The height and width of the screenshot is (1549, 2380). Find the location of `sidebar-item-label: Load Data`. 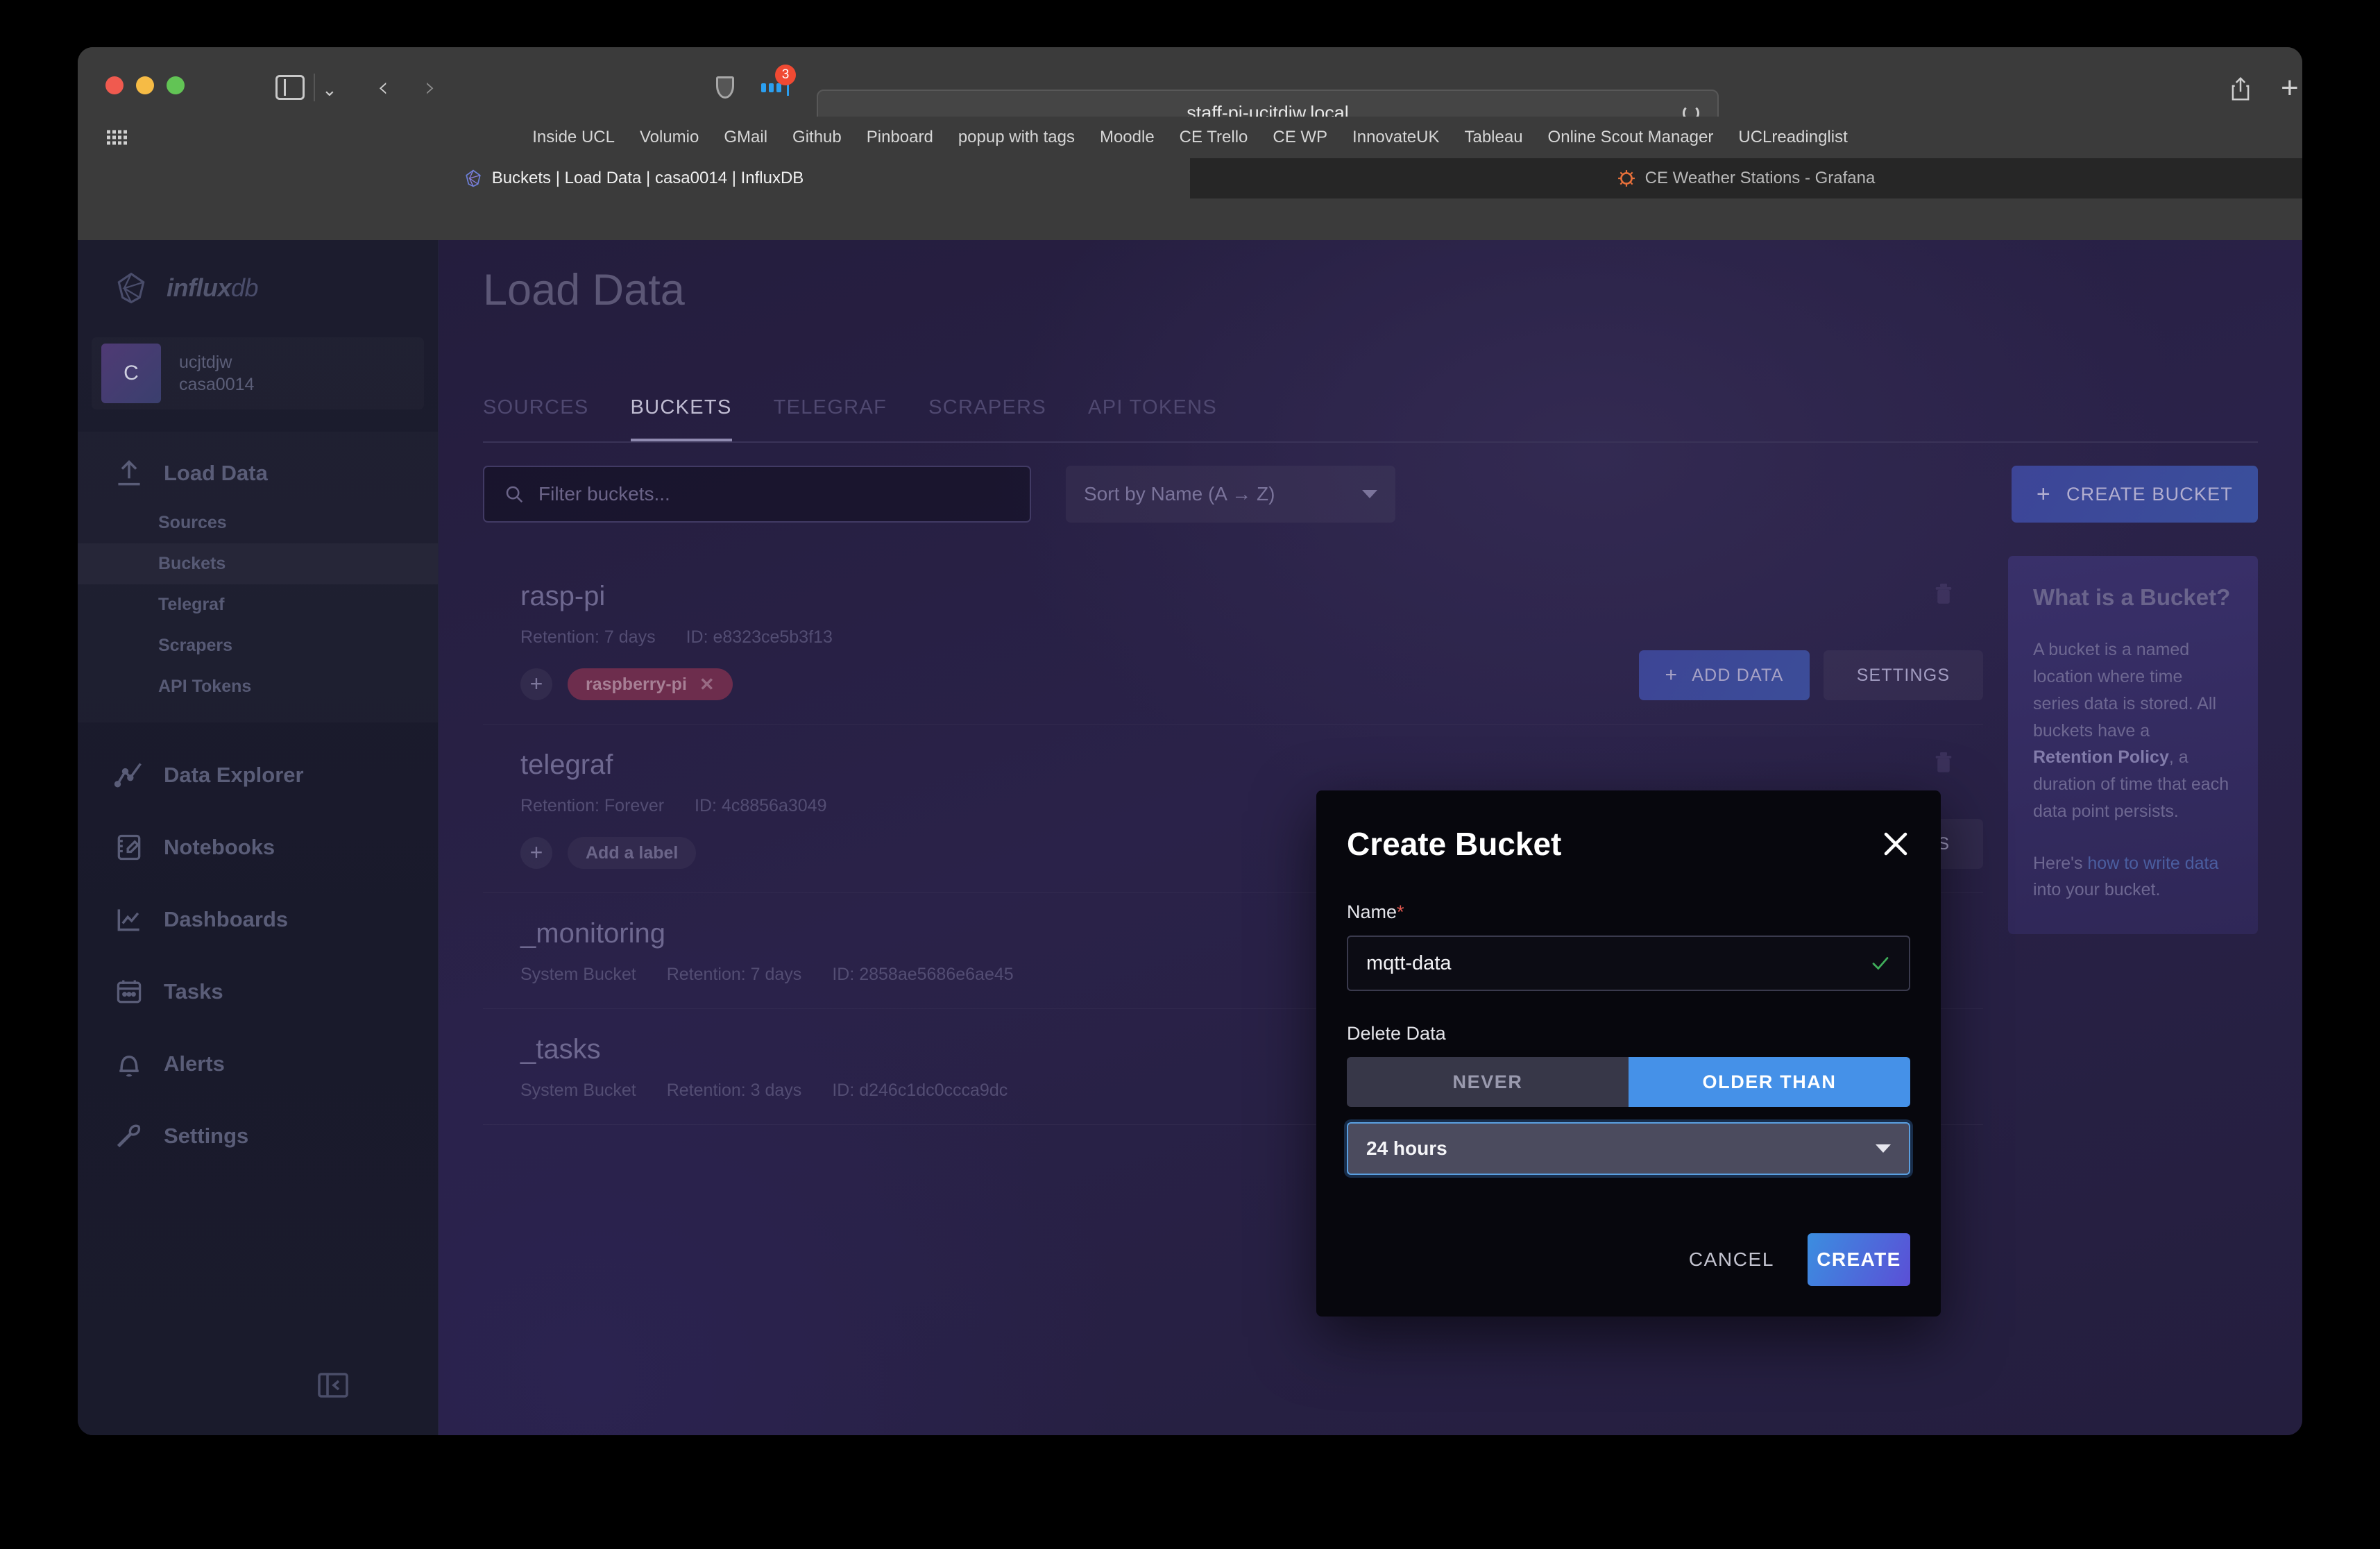

sidebar-item-label: Load Data is located at coordinates (216, 473).